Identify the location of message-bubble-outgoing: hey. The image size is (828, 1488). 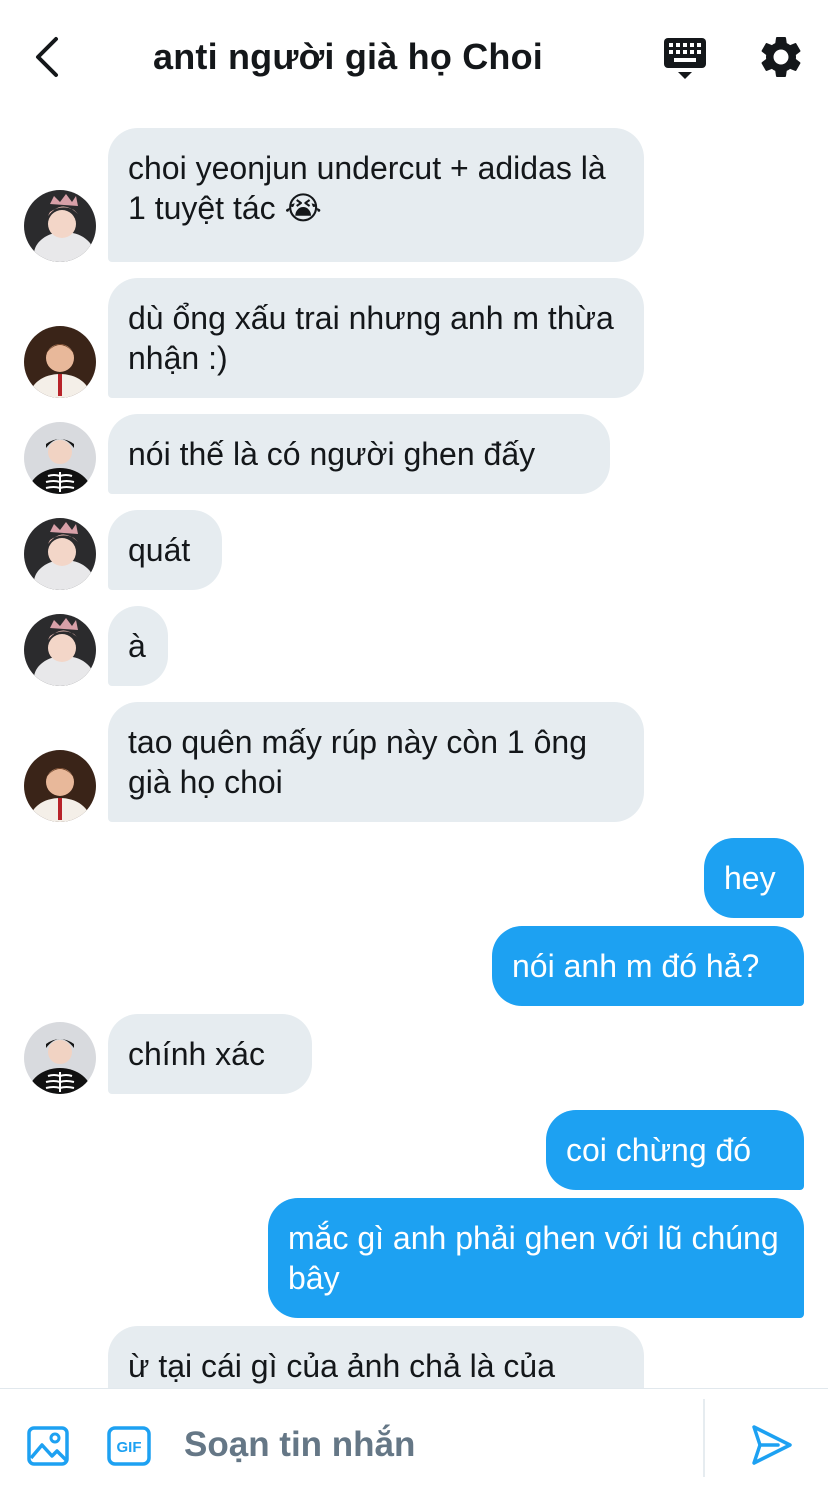
(754, 878).